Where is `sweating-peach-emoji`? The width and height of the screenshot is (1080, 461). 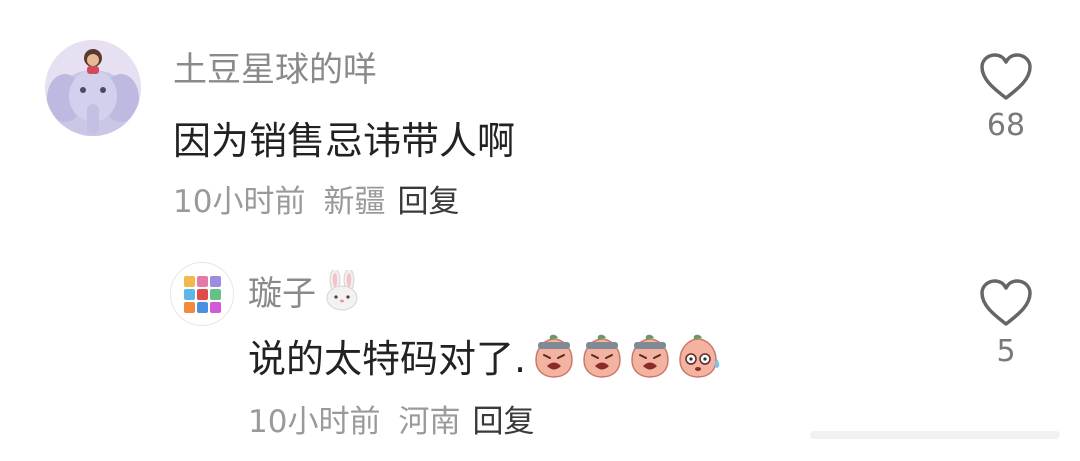 sweating-peach-emoji is located at coordinates (699, 356).